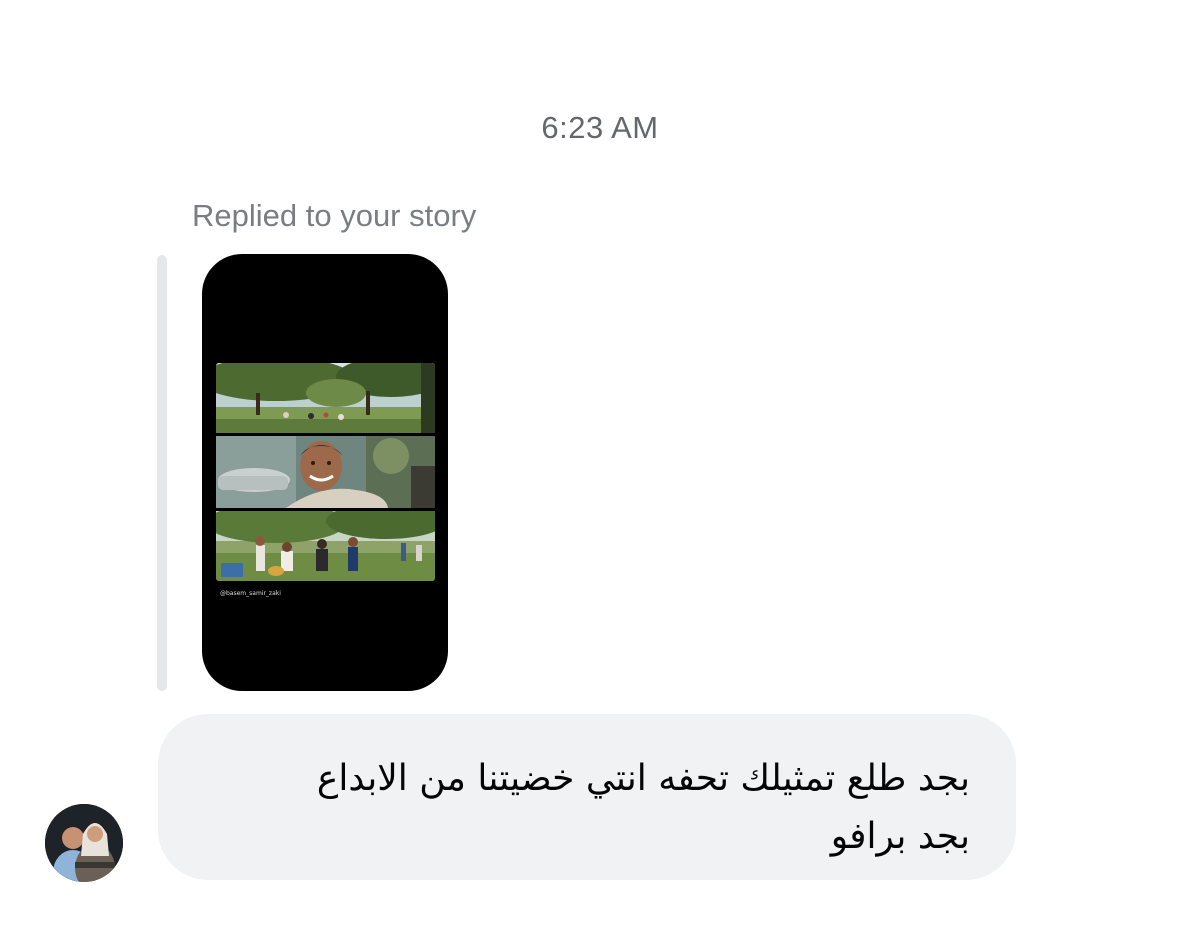  I want to click on sender-avatar, so click(84, 843).